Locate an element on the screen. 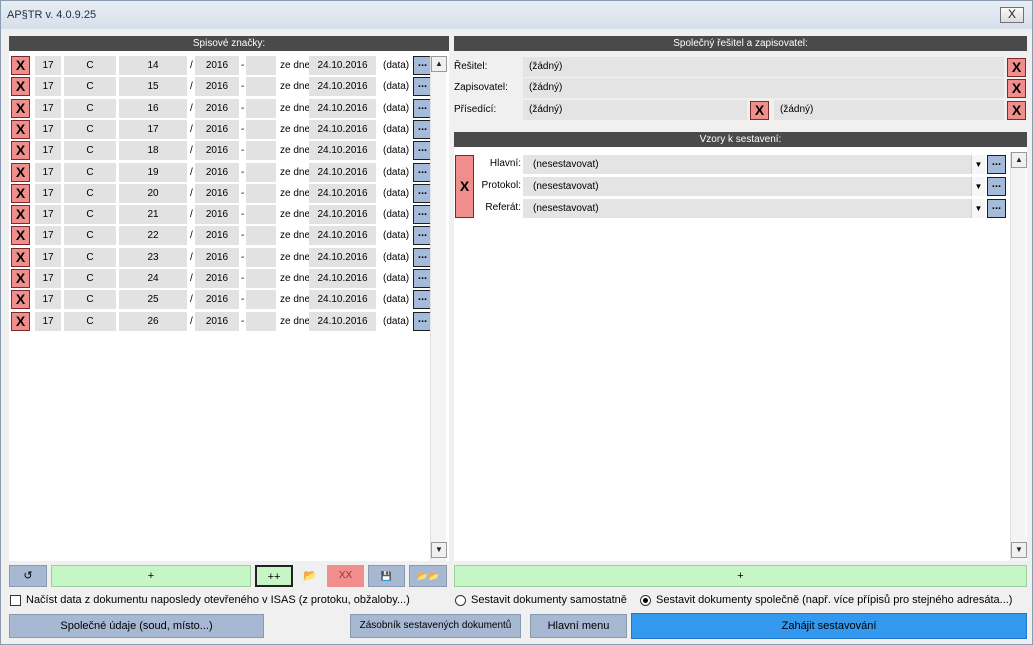 The width and height of the screenshot is (1033, 645). number-field: 18 is located at coordinates (153, 150).